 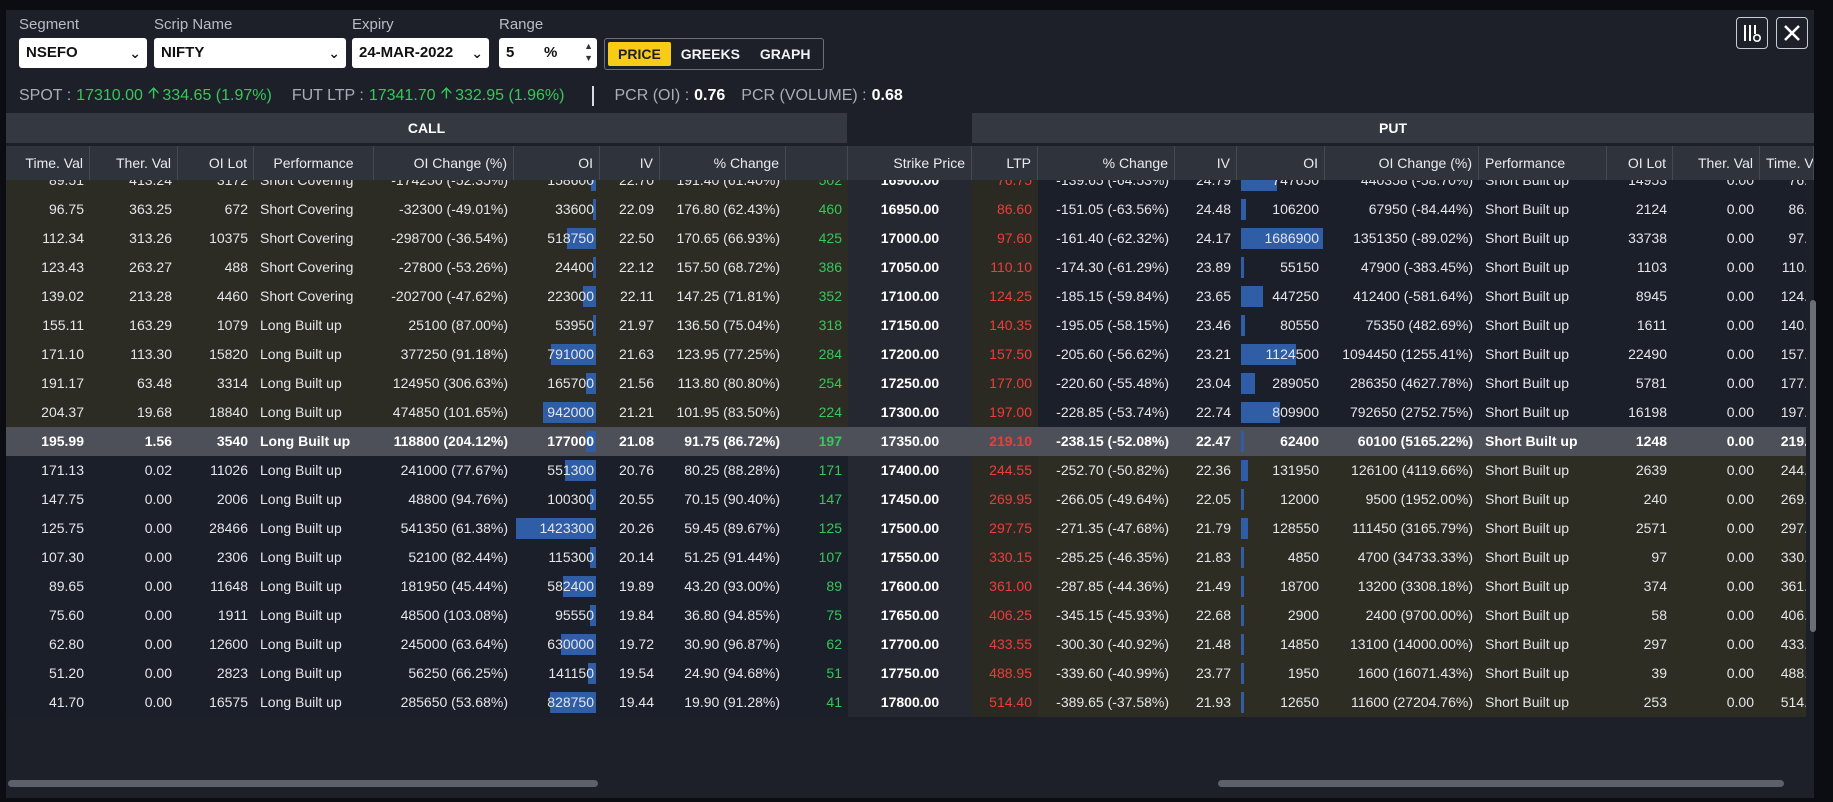 What do you see at coordinates (1543, 163) in the screenshot?
I see `header-put-performance: Performance` at bounding box center [1543, 163].